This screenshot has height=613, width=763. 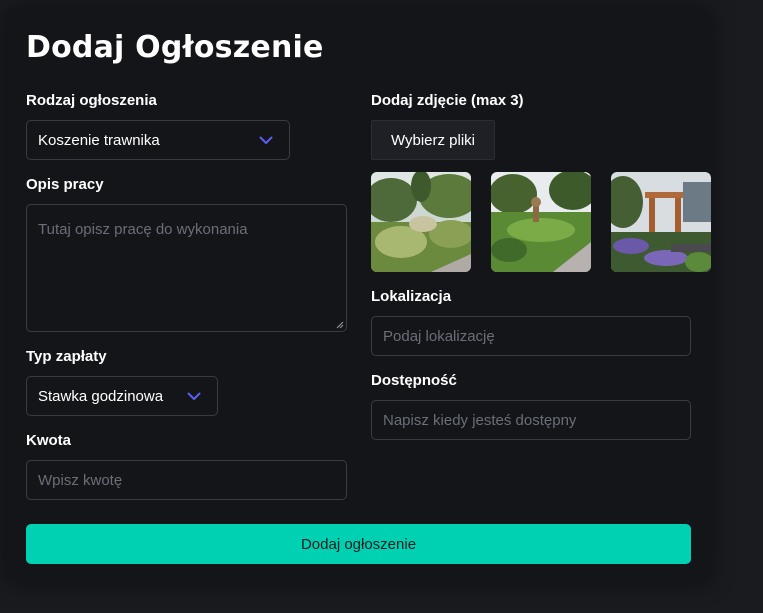 I want to click on description-placeholder: Tutaj opisz pracę do wykonania, so click(x=143, y=229).